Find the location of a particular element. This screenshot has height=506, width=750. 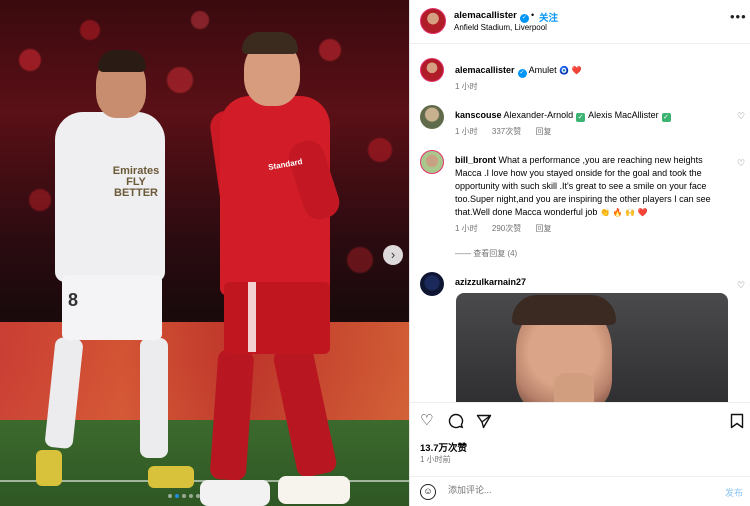

header-username: alemacallister is located at coordinates (485, 15).